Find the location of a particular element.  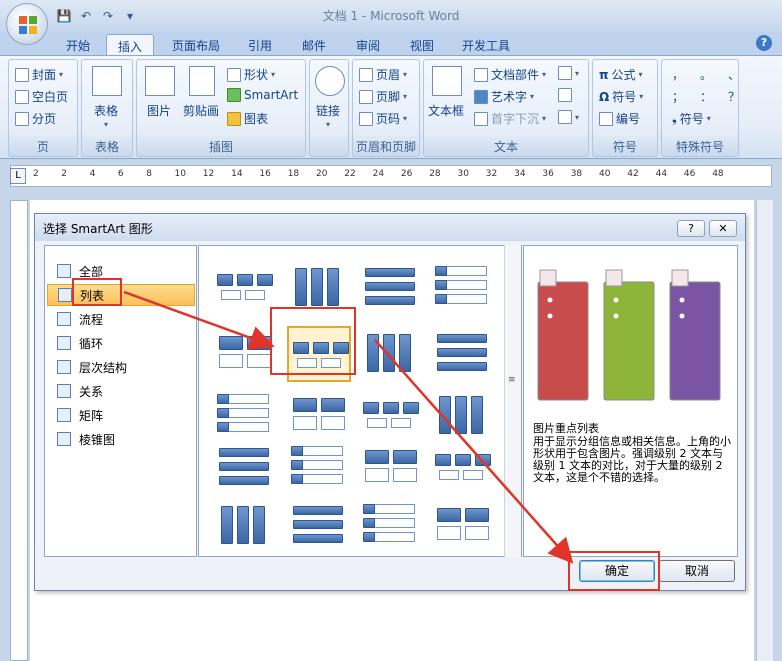

vertical-scrollbar is located at coordinates (764, 430).